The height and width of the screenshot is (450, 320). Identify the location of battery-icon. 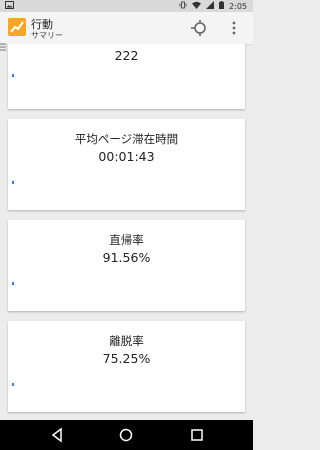
(222, 6).